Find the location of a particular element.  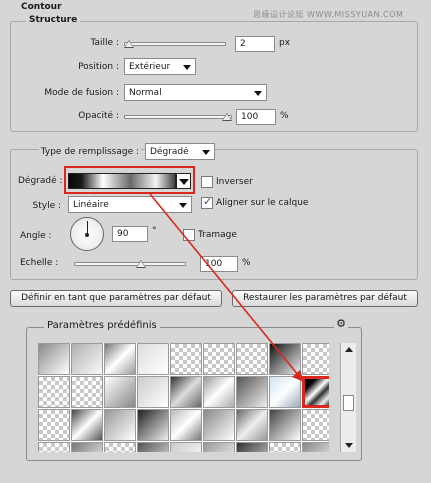

echelle-unit: % is located at coordinates (246, 263).